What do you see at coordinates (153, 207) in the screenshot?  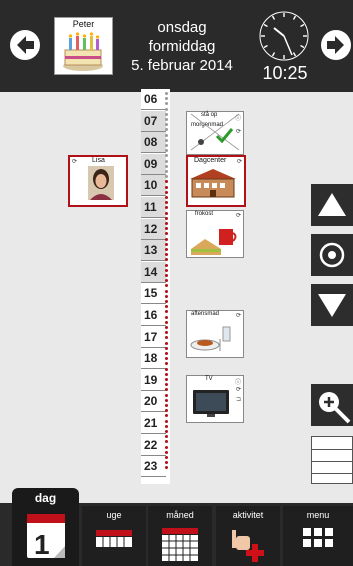 I see `hour-label: 11` at bounding box center [153, 207].